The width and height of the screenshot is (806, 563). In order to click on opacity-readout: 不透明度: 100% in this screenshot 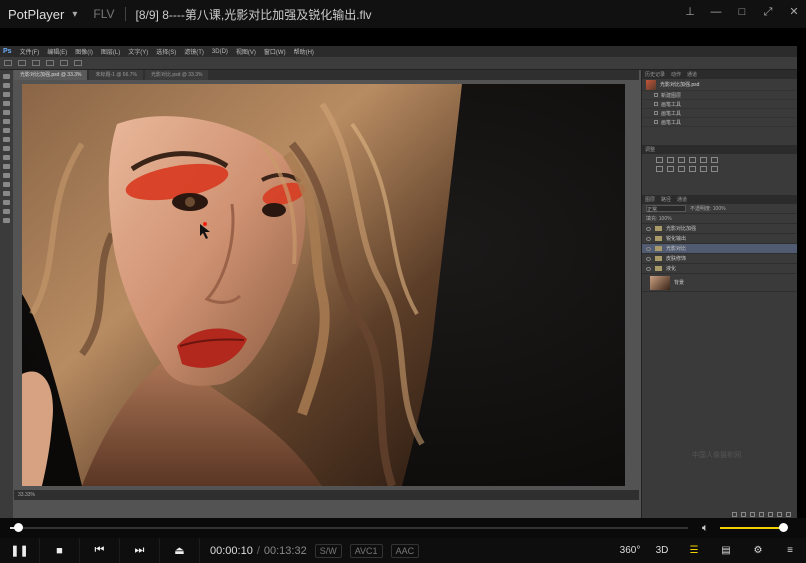, I will do `click(708, 209)`.